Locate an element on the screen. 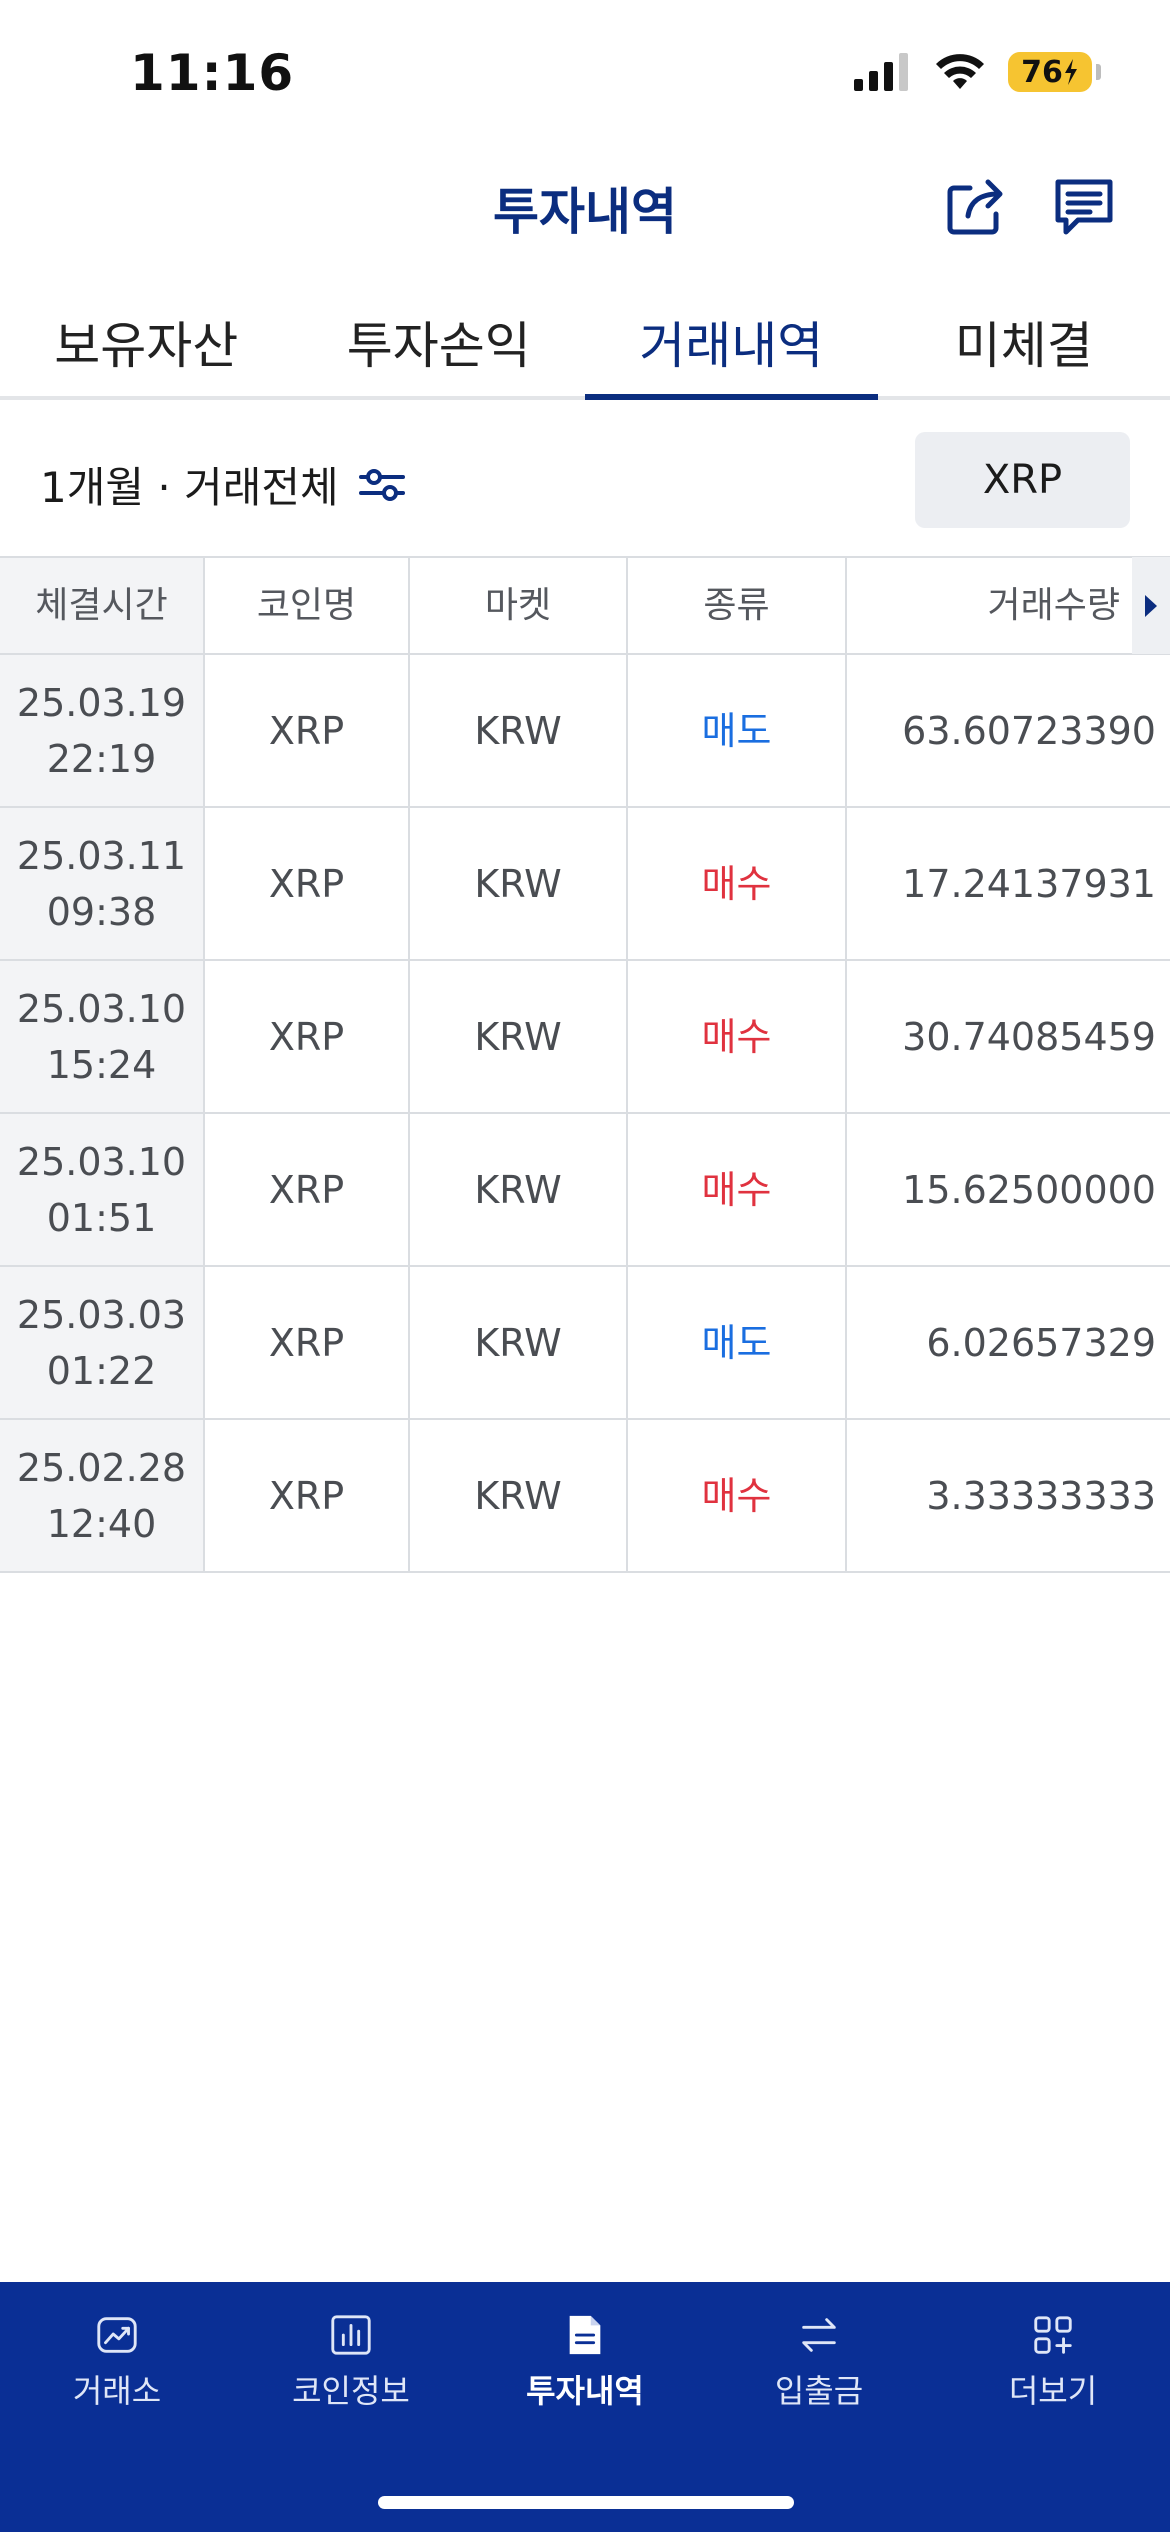 Image resolution: width=1170 pixels, height=2532 pixels. nav-items: 거래소 코인정보 투자내역 입출금 더보기 is located at coordinates (585, 2347).